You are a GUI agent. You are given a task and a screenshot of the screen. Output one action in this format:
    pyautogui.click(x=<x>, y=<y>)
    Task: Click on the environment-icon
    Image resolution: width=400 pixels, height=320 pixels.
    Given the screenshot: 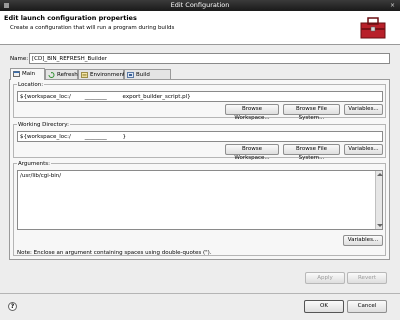 What is the action you would take?
    pyautogui.click(x=84, y=75)
    